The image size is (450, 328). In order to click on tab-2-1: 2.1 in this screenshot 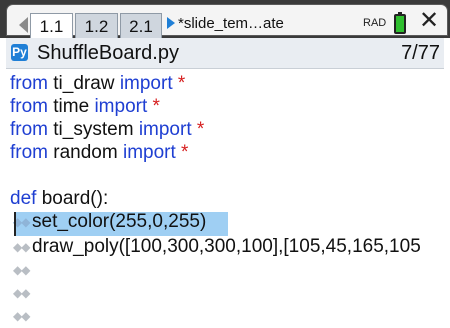, I will do `click(141, 26)`.